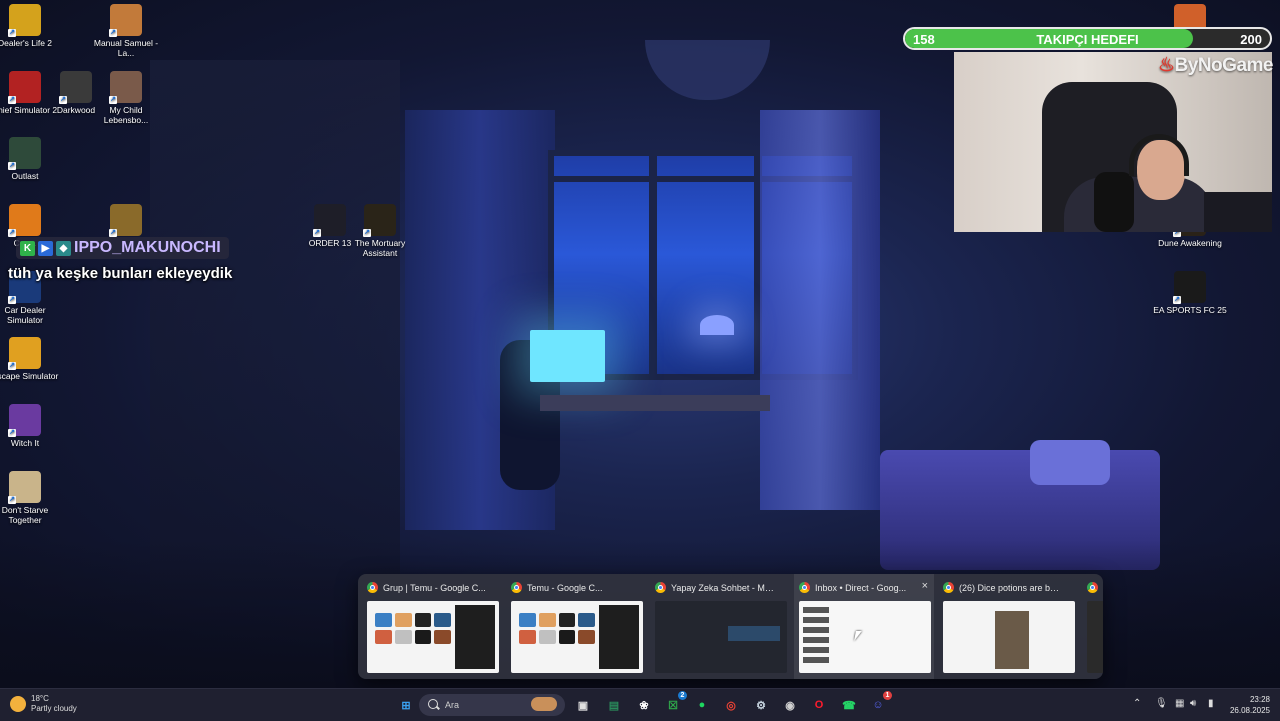 The height and width of the screenshot is (721, 1280). What do you see at coordinates (819, 705) in the screenshot?
I see `opera-icon: O` at bounding box center [819, 705].